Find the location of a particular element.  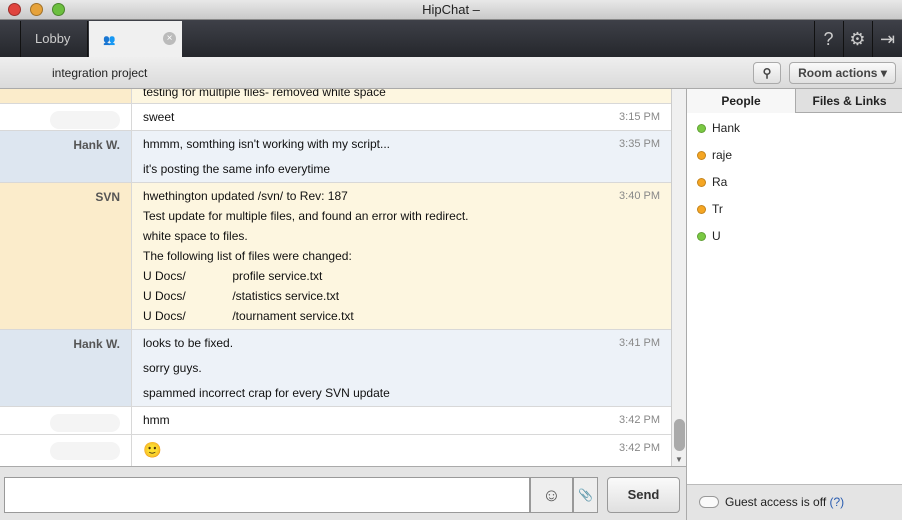

guest-access-help-link: (?) is located at coordinates (837, 502).